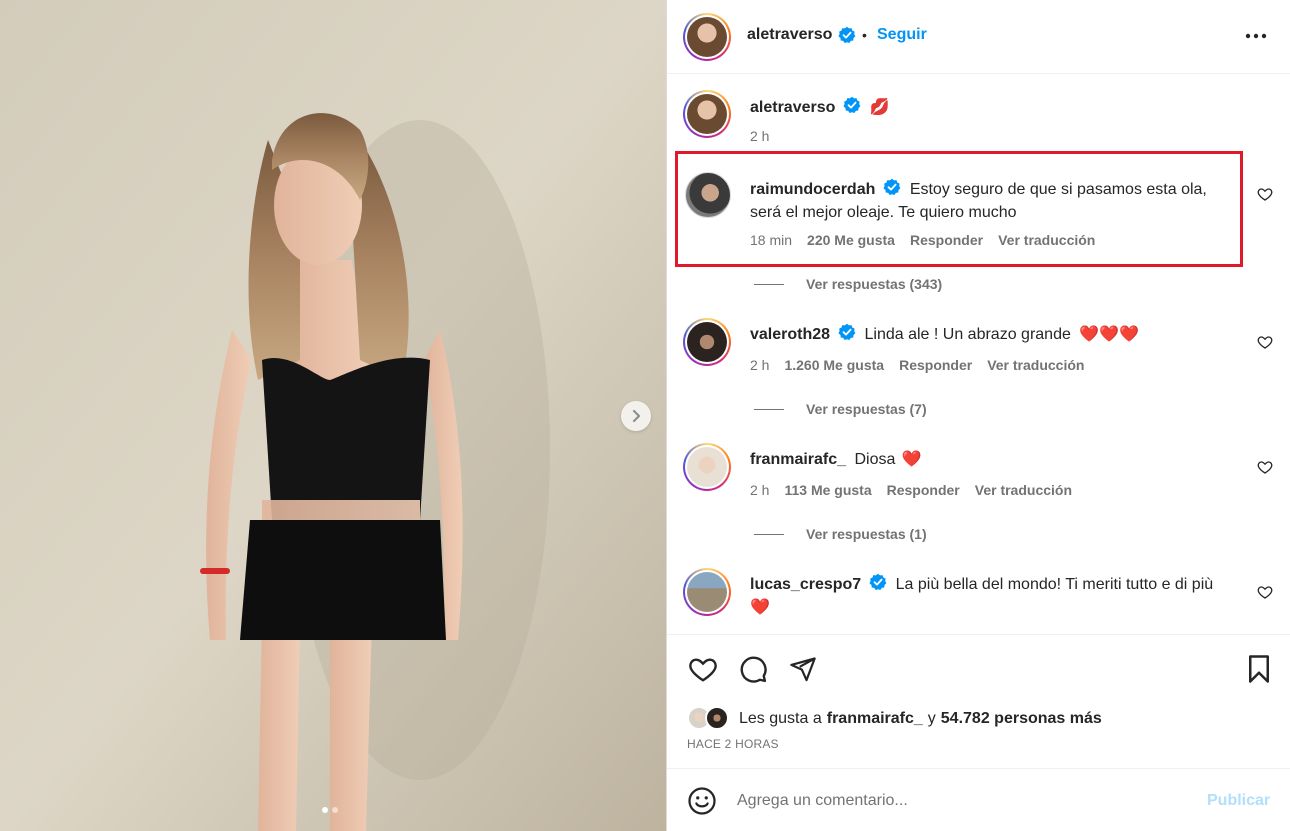 The height and width of the screenshot is (831, 1290). What do you see at coordinates (851, 240) in the screenshot?
I see `comment-likes: 220 Me gusta` at bounding box center [851, 240].